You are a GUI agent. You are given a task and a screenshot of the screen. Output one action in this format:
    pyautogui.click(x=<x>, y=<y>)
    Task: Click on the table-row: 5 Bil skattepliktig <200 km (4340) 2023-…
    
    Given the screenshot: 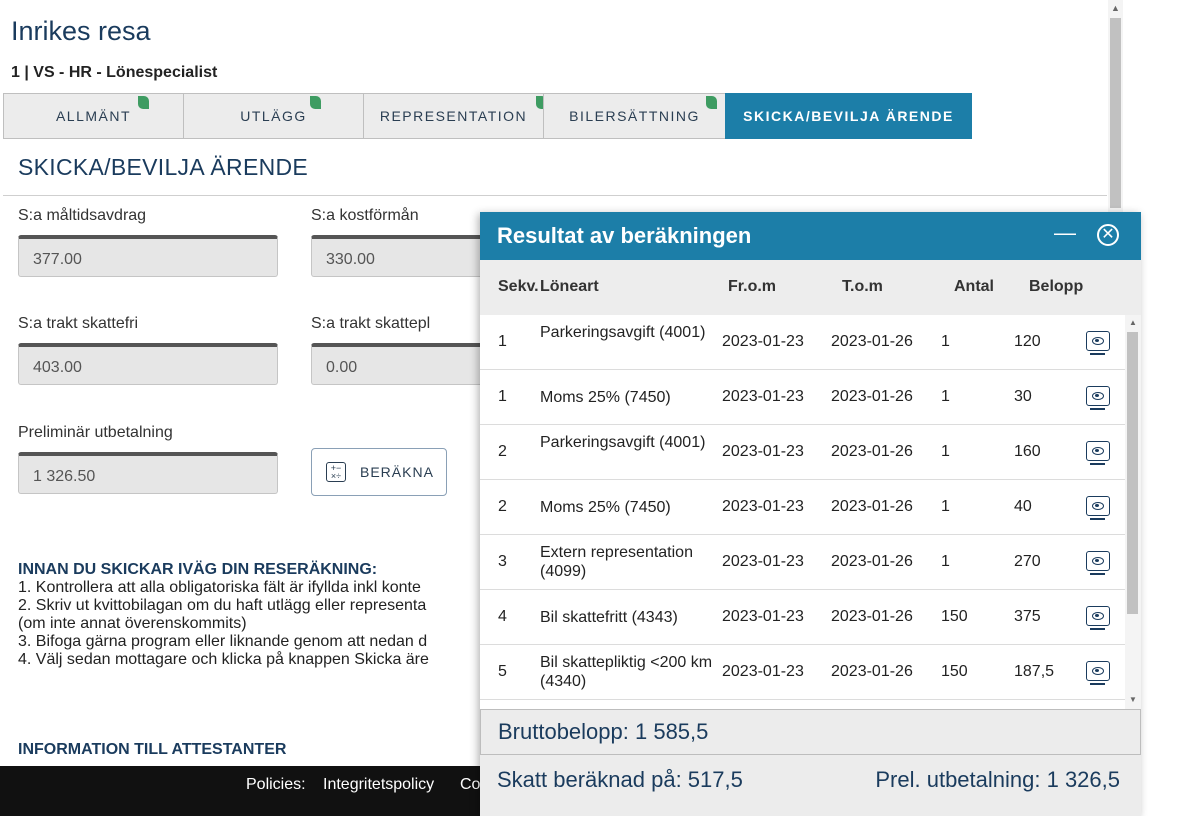 What is the action you would take?
    pyautogui.click(x=802, y=672)
    